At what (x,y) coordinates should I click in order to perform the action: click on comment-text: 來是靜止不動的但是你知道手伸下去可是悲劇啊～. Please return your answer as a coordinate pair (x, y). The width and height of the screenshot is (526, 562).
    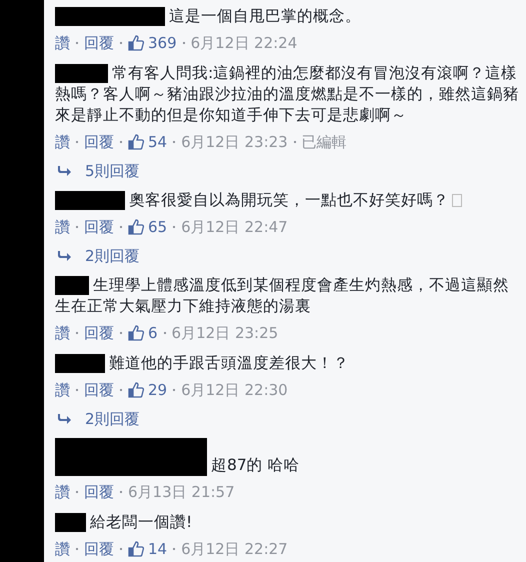
    Looking at the image, I should click on (231, 115).